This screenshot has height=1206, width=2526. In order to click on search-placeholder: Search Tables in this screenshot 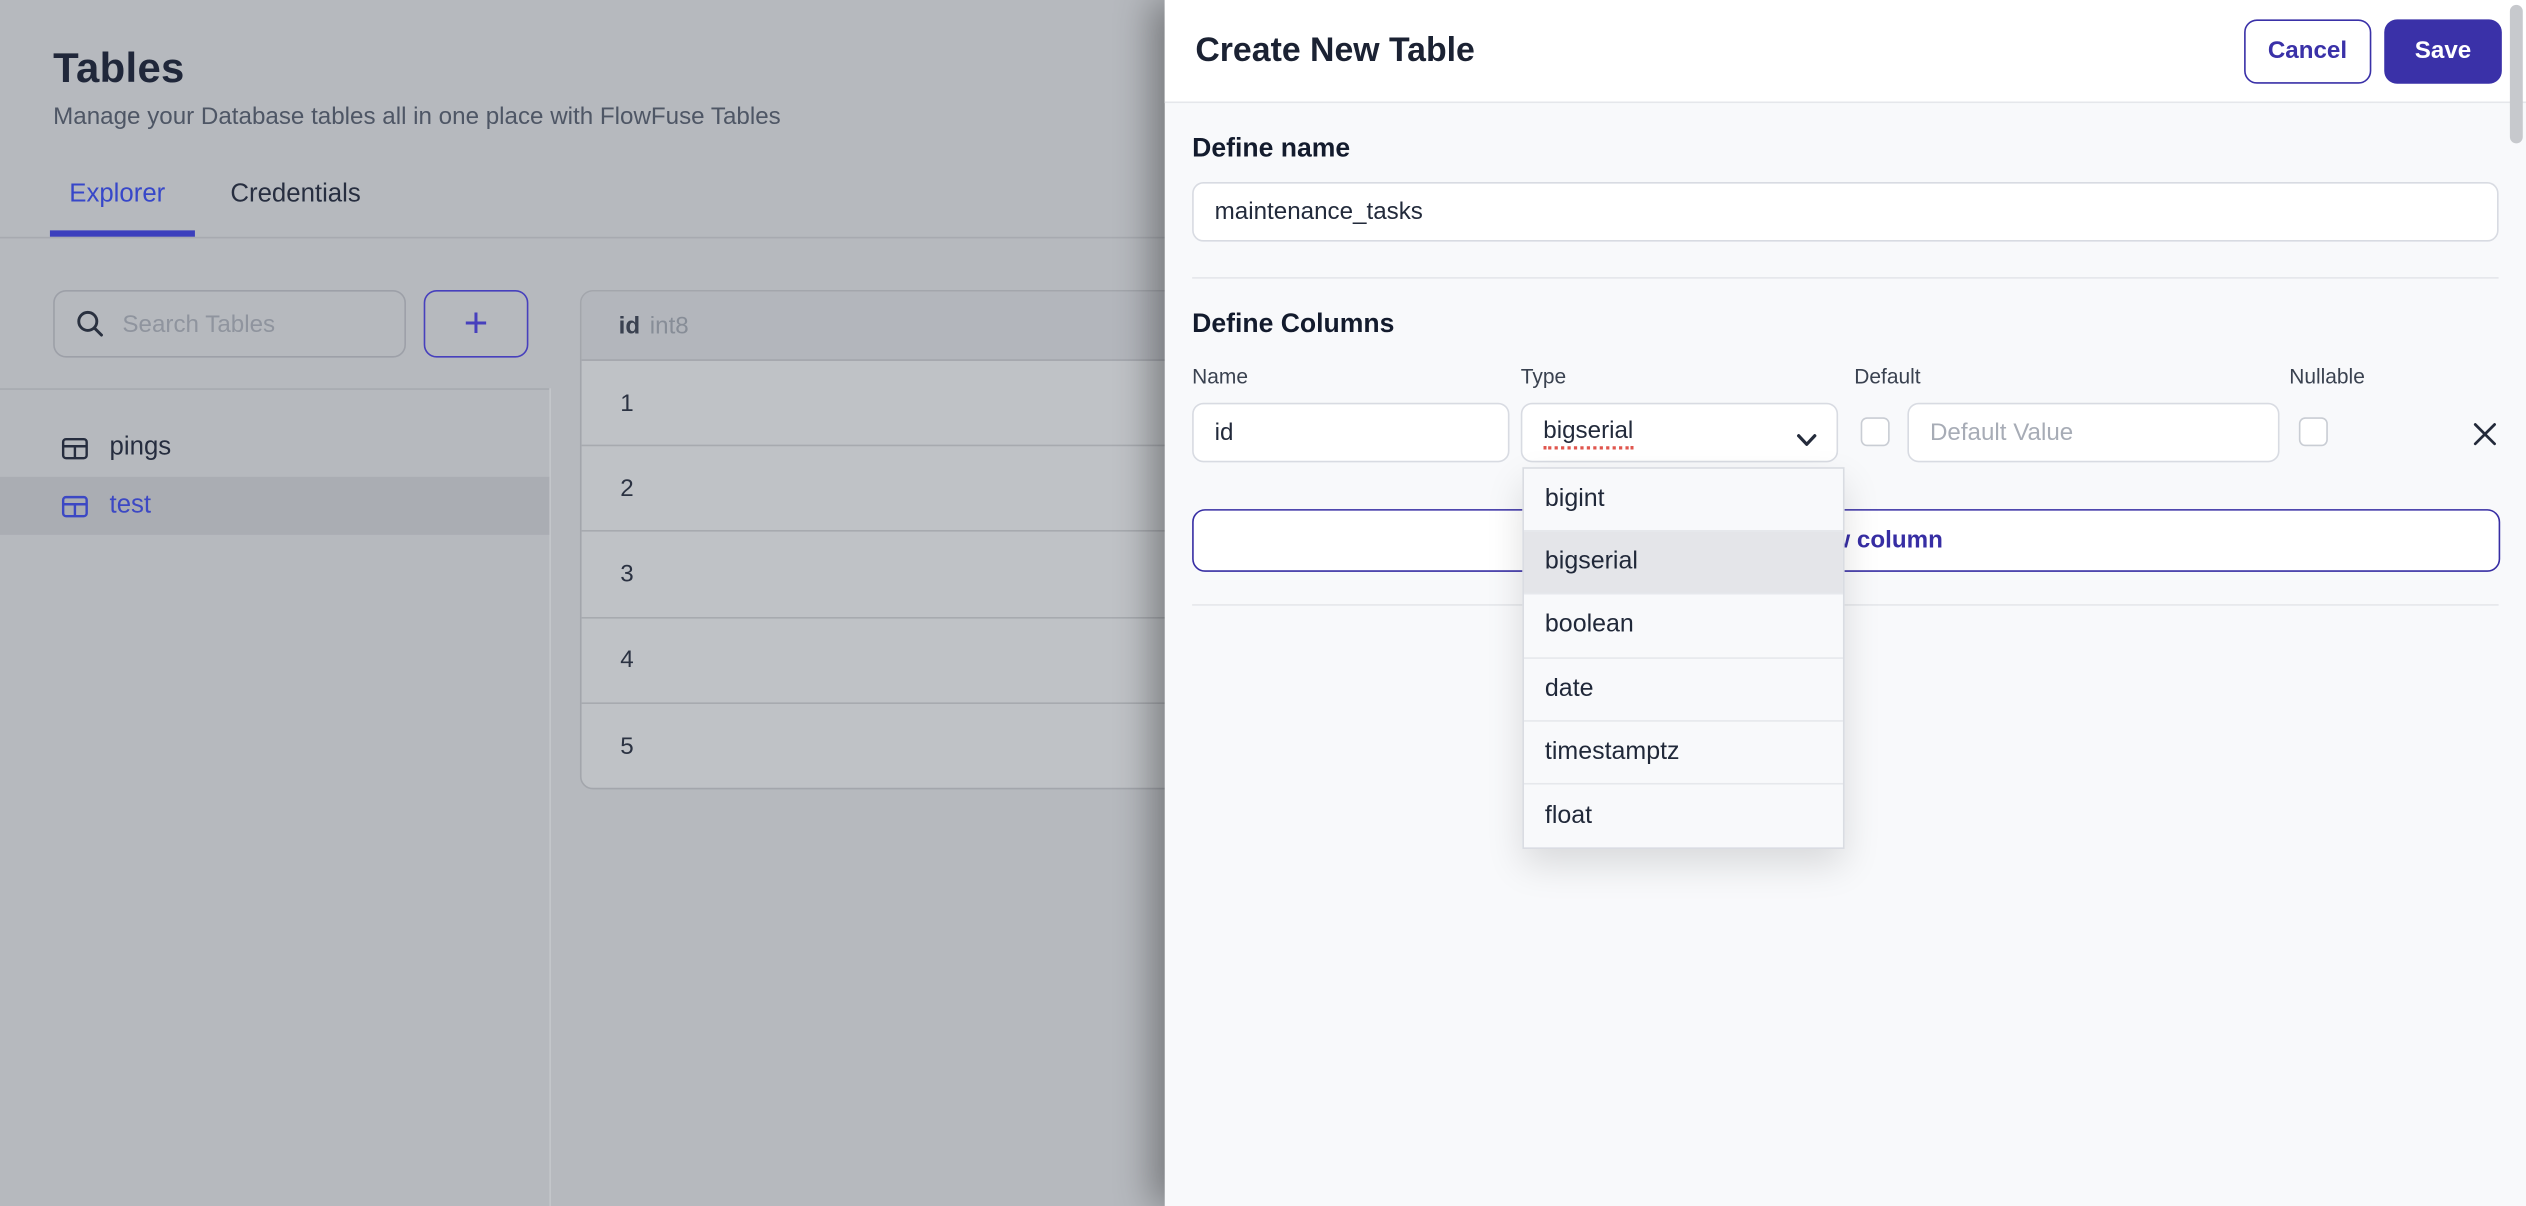, I will do `click(199, 324)`.